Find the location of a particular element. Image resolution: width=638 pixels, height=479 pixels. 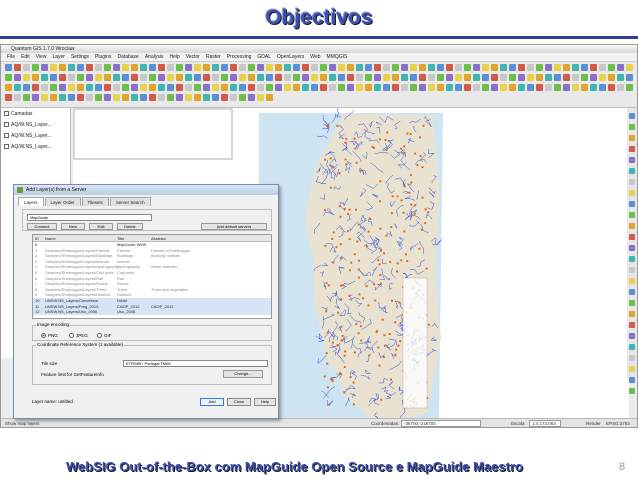

tab-server-search: Server Search is located at coordinates (130, 201).